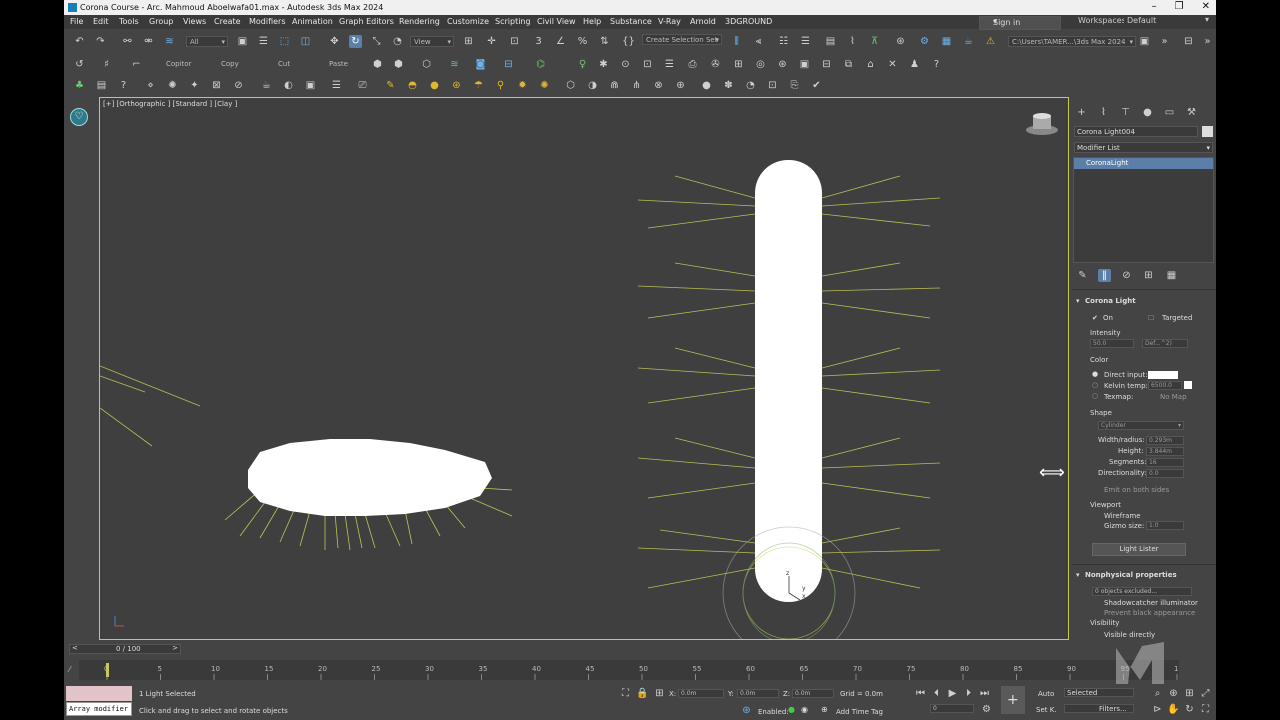  What do you see at coordinates (659, 693) in the screenshot?
I see `absolute-mode-icon: ⊞` at bounding box center [659, 693].